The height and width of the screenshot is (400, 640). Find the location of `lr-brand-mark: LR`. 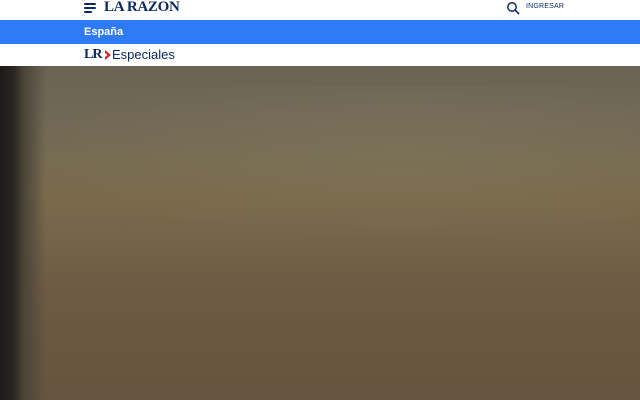

lr-brand-mark: LR is located at coordinates (93, 55).